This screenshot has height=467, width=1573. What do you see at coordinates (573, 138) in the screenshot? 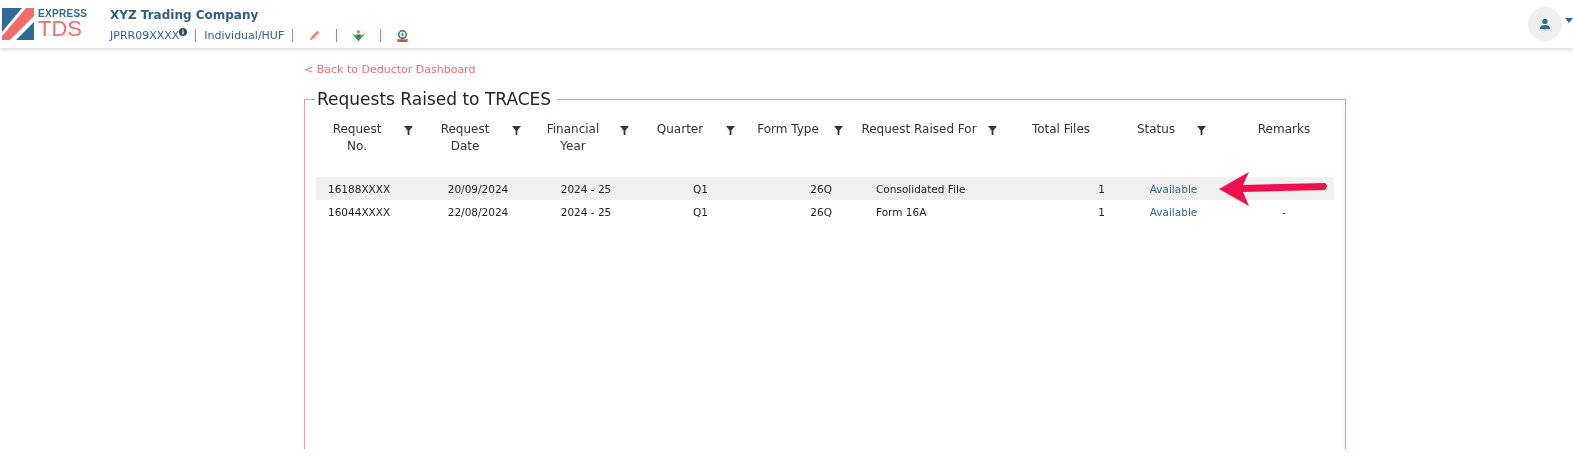
I see `column-header: Financial Year` at bounding box center [573, 138].